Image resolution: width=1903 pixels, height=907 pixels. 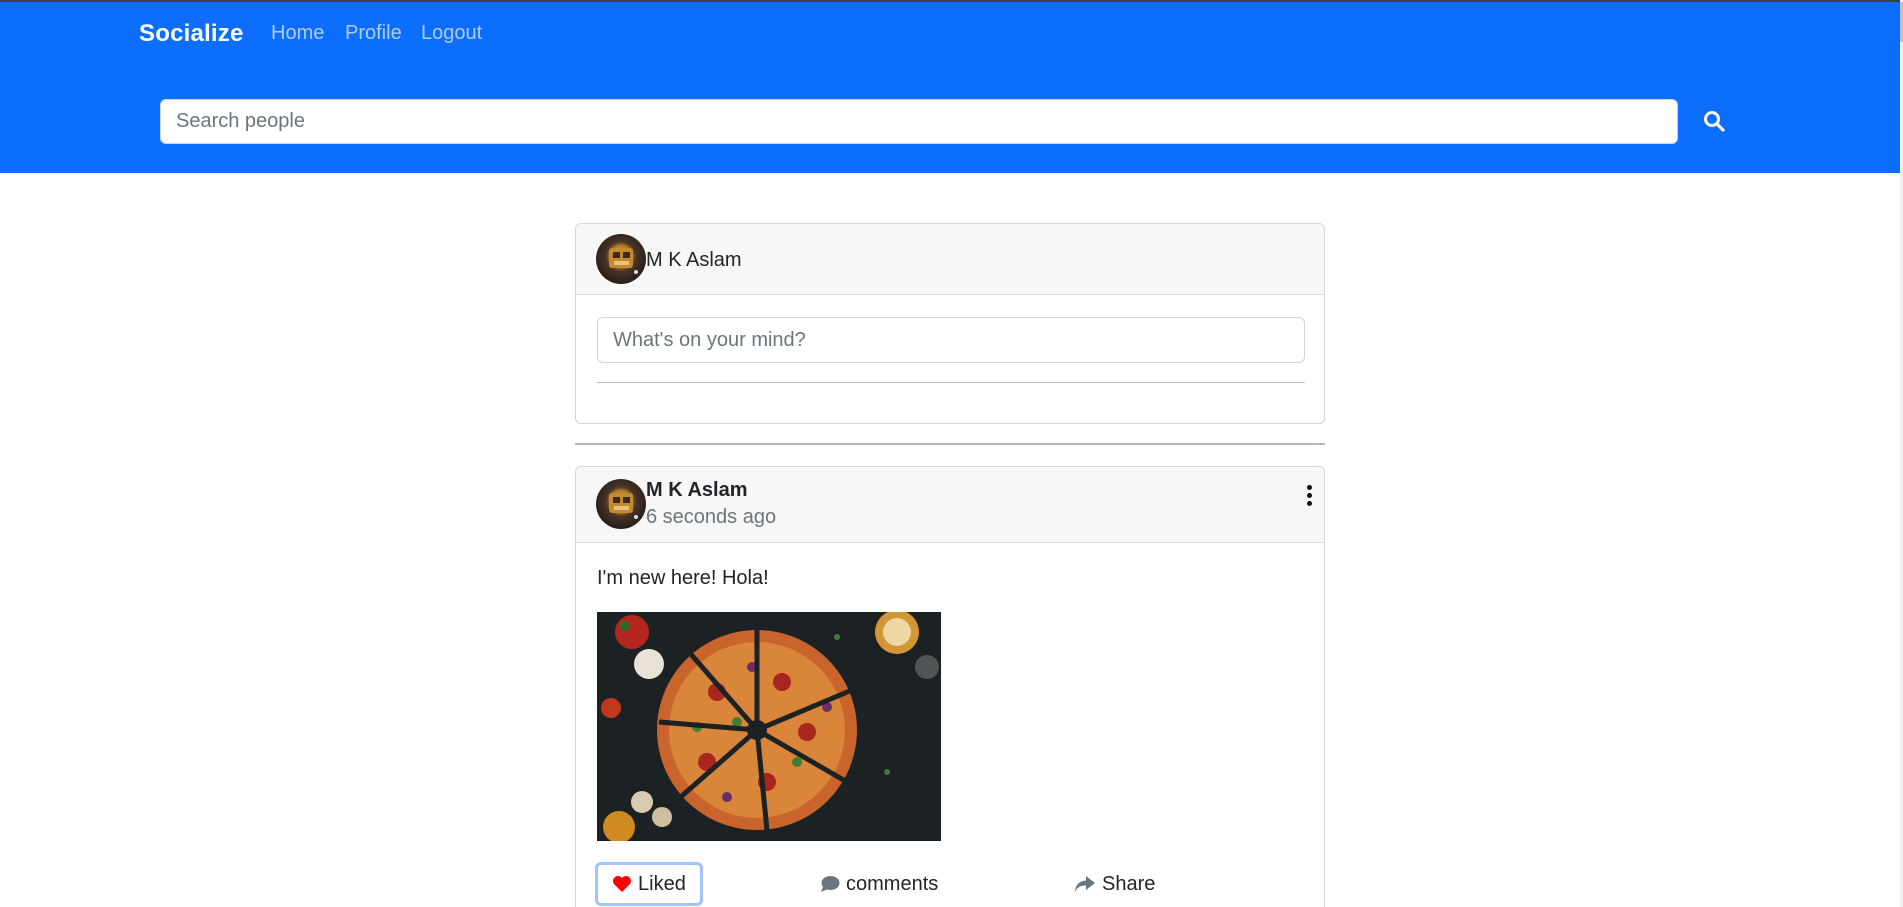 What do you see at coordinates (830, 884) in the screenshot?
I see `comment-icon` at bounding box center [830, 884].